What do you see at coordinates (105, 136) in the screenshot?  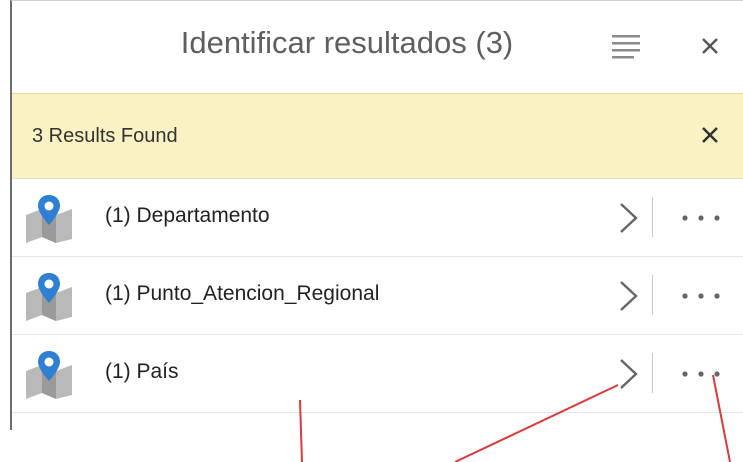 I see `results-found-text: 3 Results Found` at bounding box center [105, 136].